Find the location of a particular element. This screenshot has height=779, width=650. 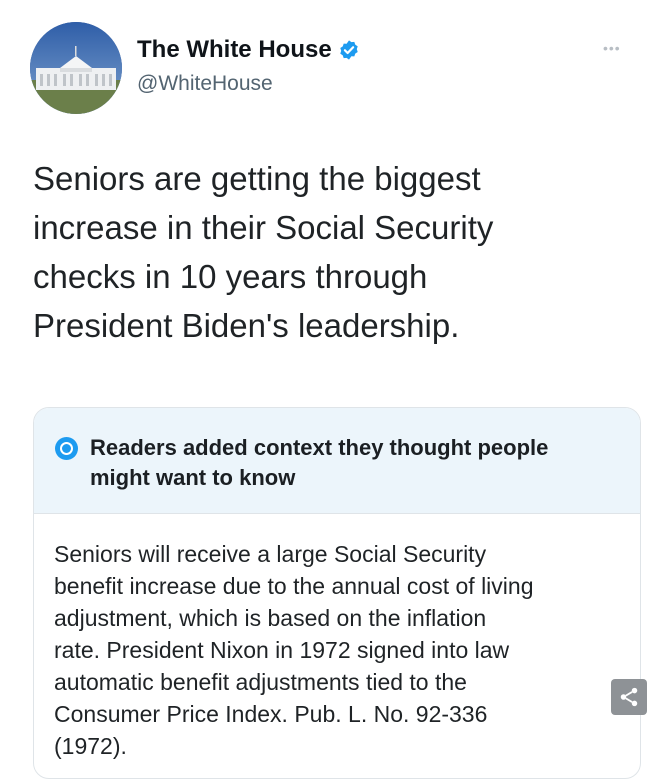

account-handle: @WhiteHouse is located at coordinates (205, 84).